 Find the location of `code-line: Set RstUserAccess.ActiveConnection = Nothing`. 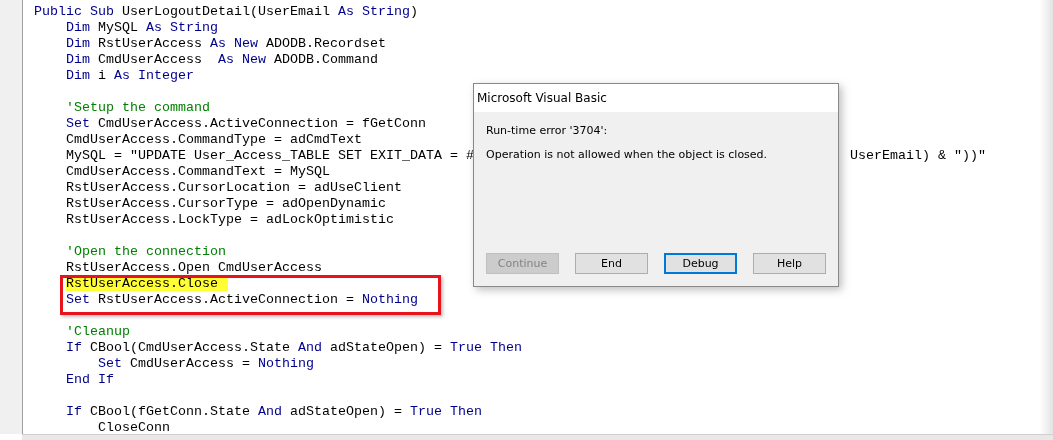

code-line: Set RstUserAccess.ActiveConnection = Nothing is located at coordinates (241, 300).